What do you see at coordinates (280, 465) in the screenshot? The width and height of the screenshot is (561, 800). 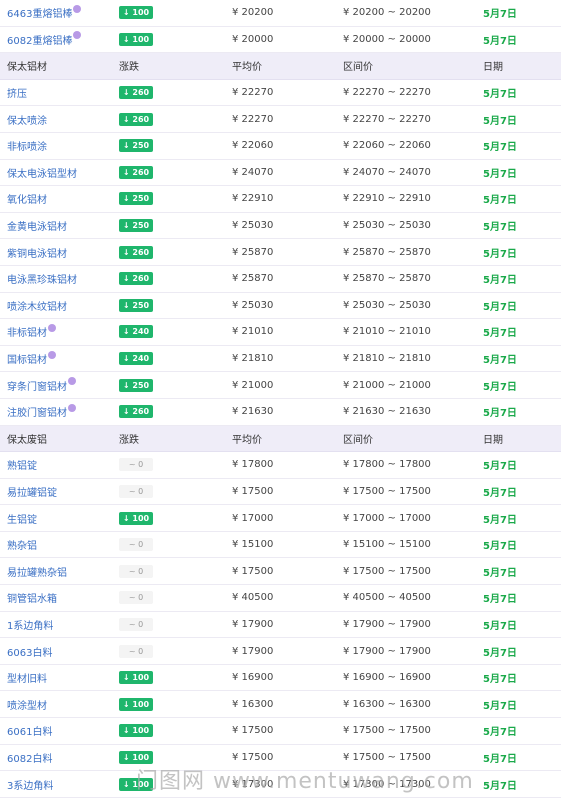 I see `table-row: 熟铝锭 ~ 0 ¥ 17800 ¥ 17800 ~ 17800 5月7日` at bounding box center [280, 465].